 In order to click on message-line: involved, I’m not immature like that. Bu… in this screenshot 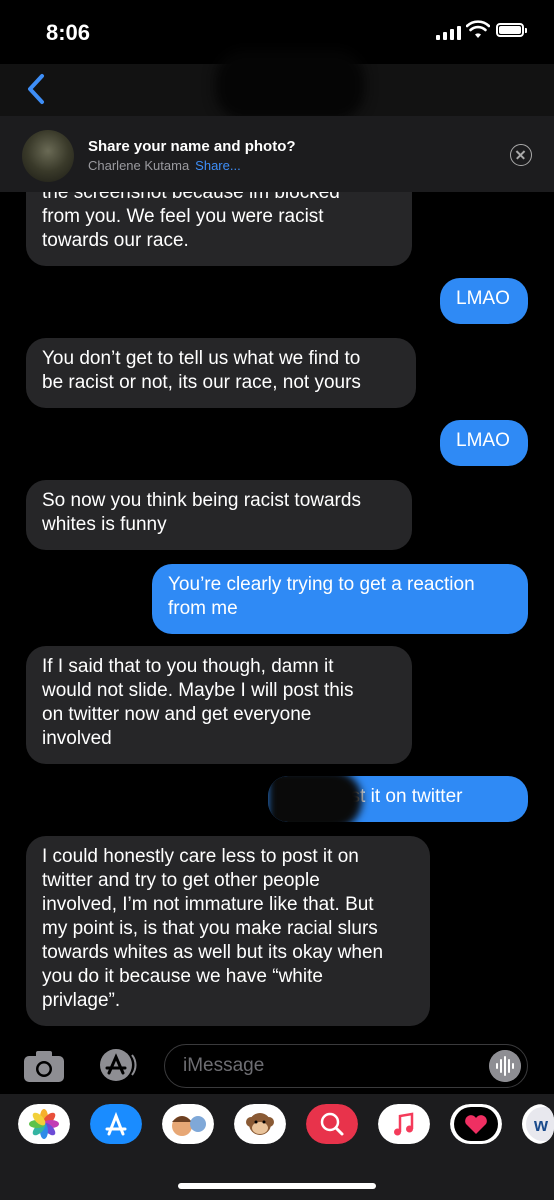, I will do `click(208, 904)`.